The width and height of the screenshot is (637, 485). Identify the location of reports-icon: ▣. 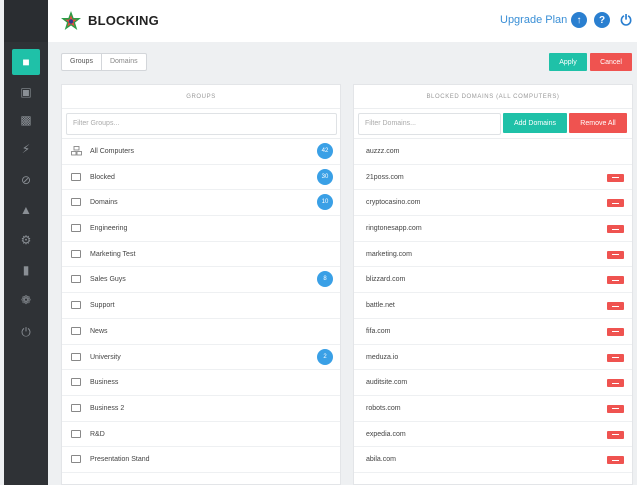
(26, 92).